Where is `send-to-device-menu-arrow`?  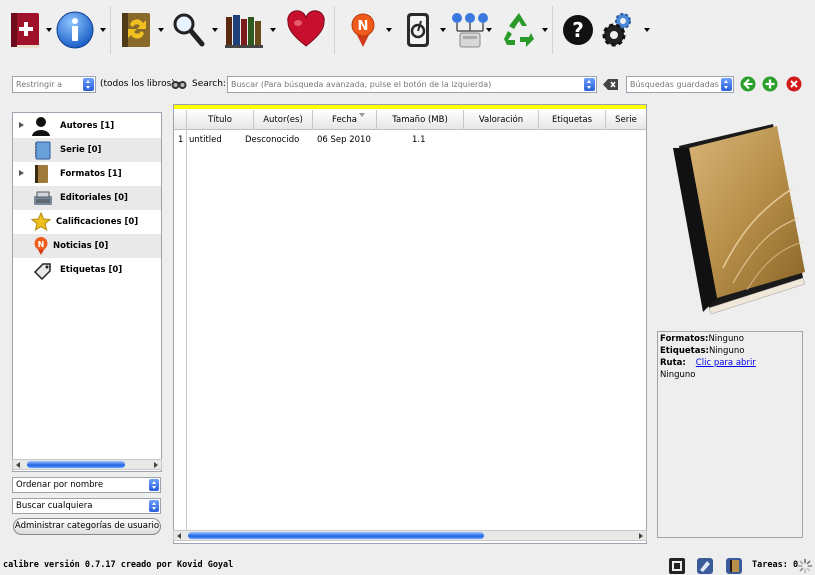
send-to-device-menu-arrow is located at coordinates (443, 30).